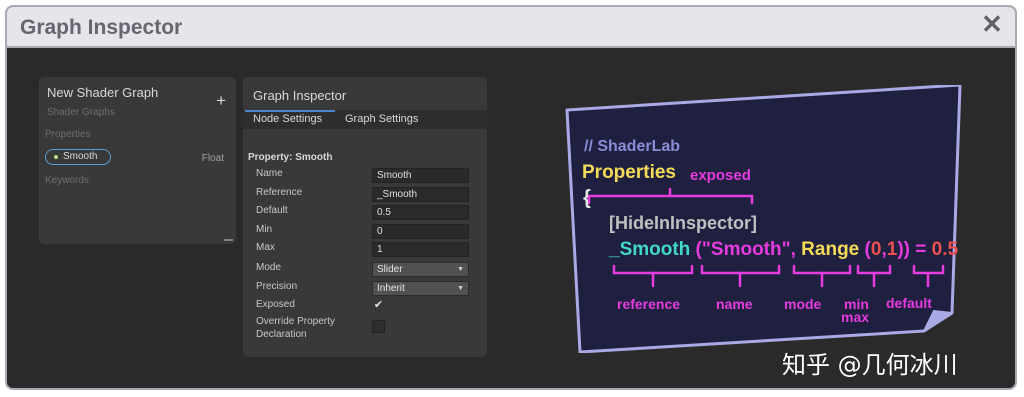 Image resolution: width=1024 pixels, height=397 pixels. I want to click on property-header: Property: Smooth, so click(290, 157).